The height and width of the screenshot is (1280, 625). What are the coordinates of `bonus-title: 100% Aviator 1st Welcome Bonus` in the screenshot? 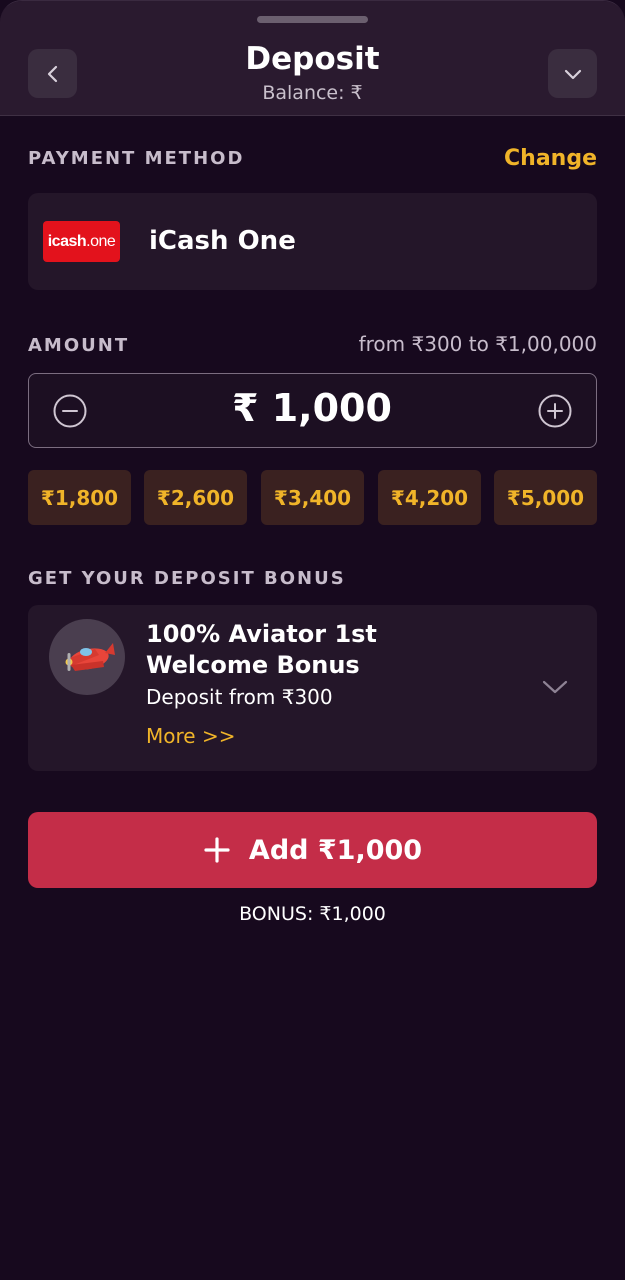 It's located at (261, 649).